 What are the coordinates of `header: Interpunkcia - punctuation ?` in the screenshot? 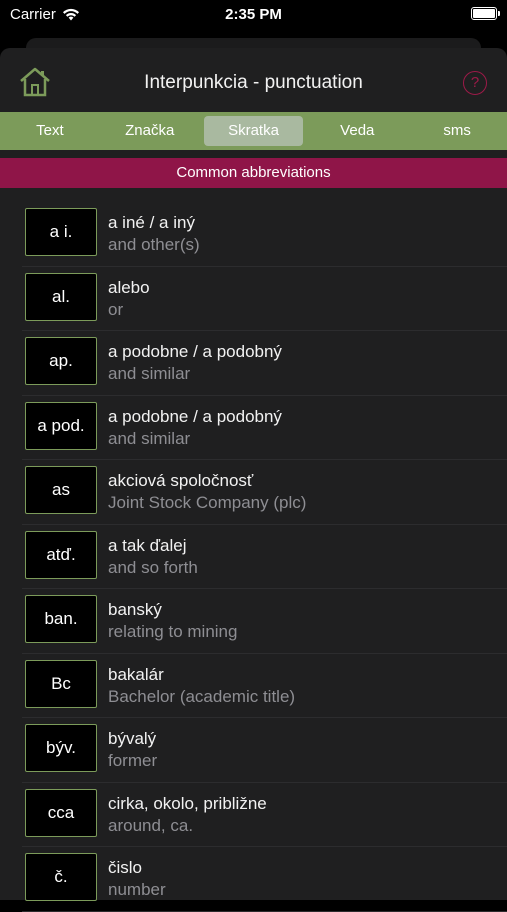 It's located at (253, 80).